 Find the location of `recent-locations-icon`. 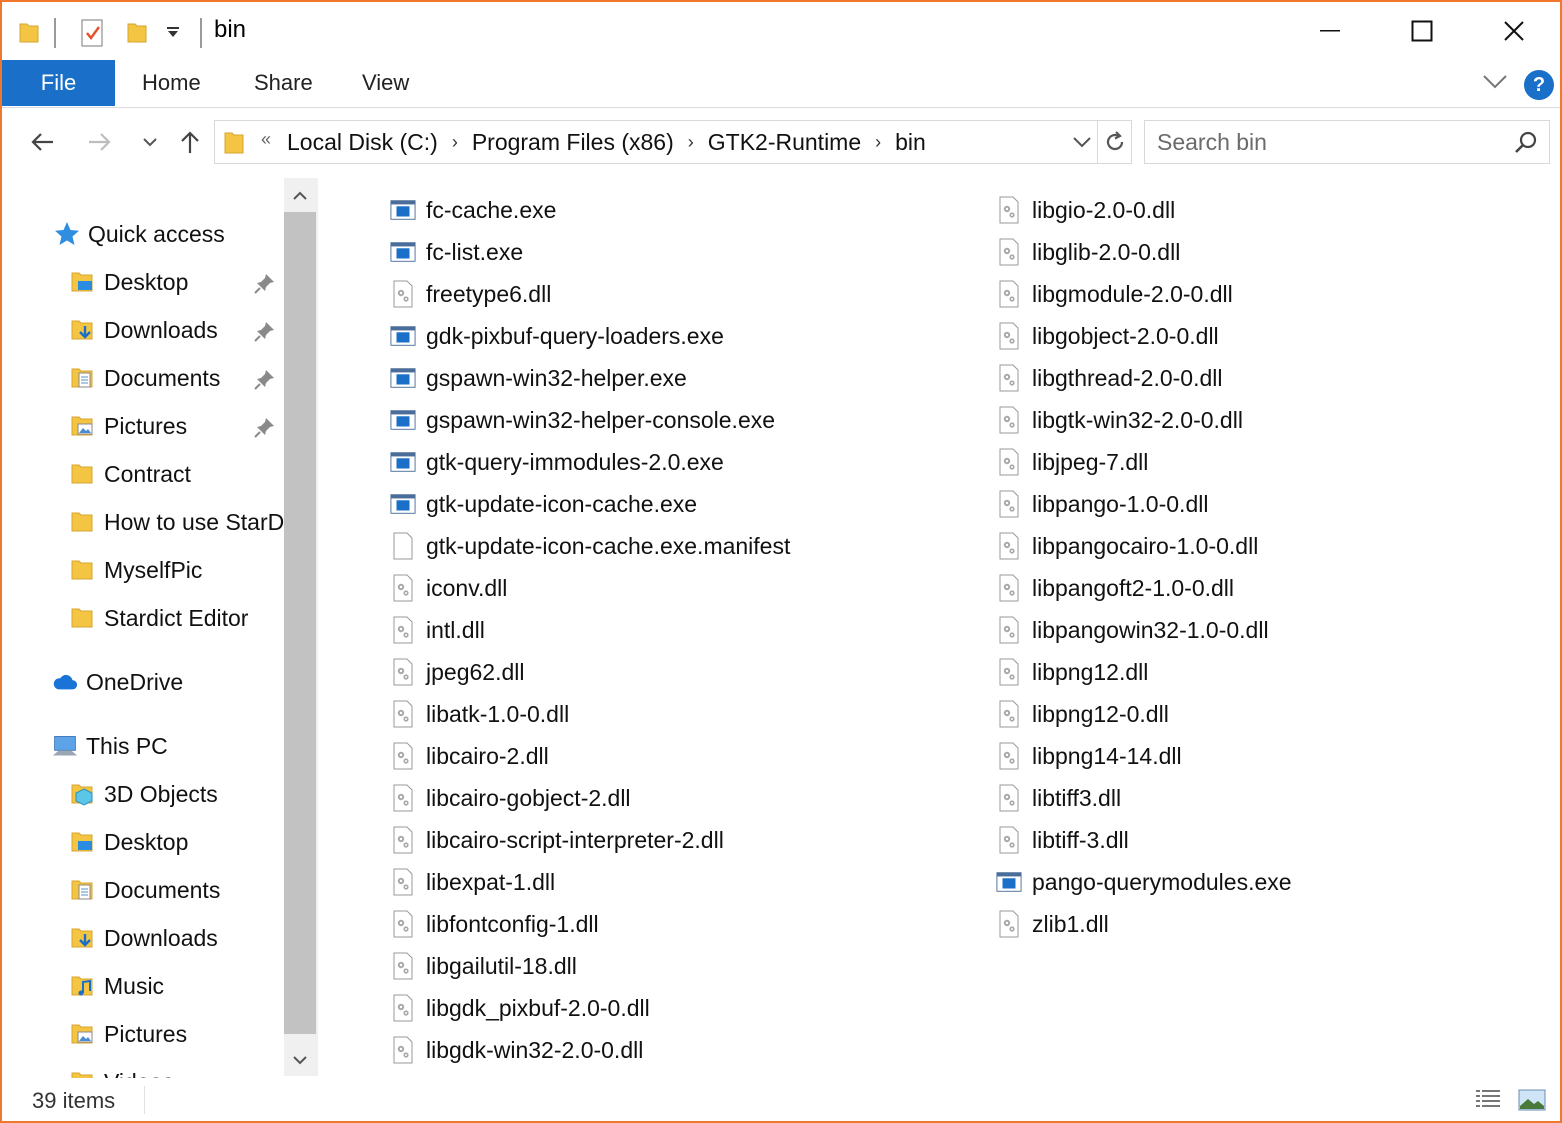

recent-locations-icon is located at coordinates (150, 142).